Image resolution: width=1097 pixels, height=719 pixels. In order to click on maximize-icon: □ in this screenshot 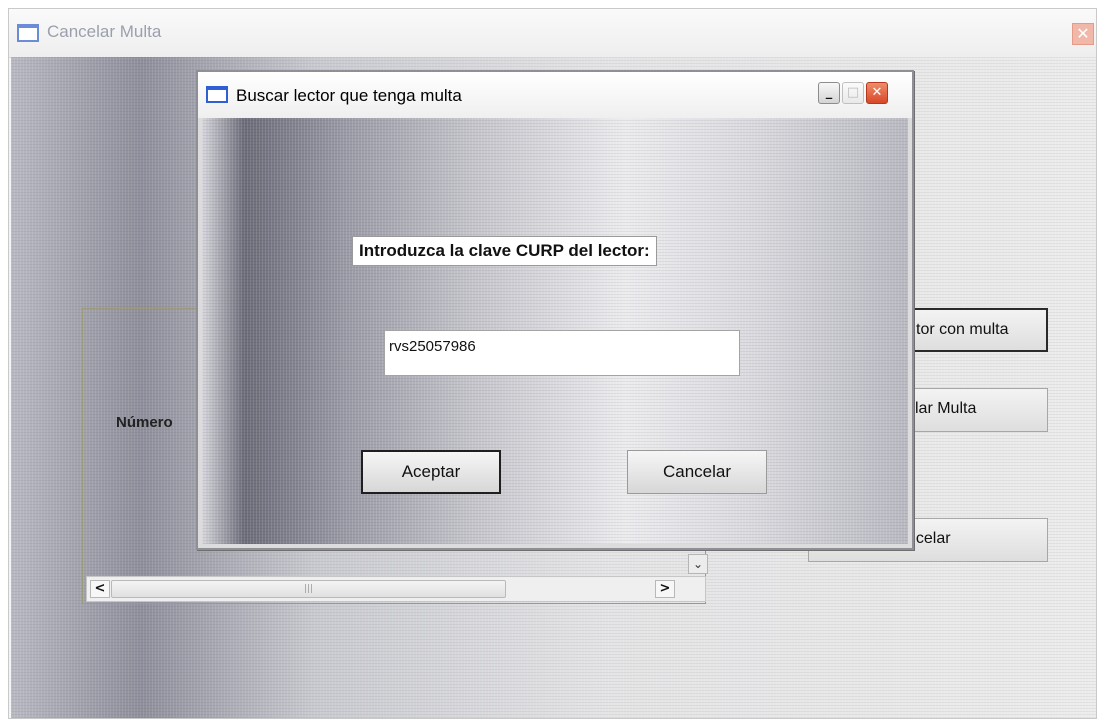, I will do `click(853, 93)`.